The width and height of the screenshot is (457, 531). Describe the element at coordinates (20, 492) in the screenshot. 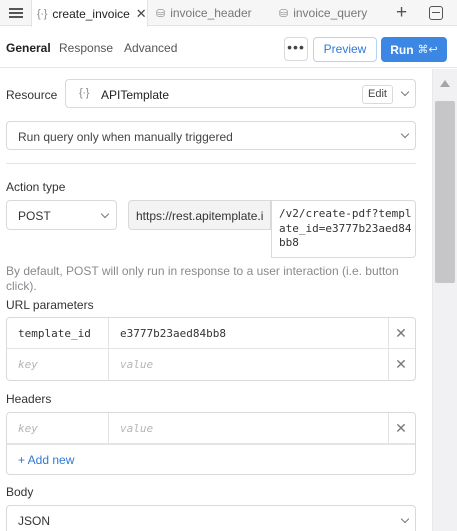

I see `body-label: Body` at that location.